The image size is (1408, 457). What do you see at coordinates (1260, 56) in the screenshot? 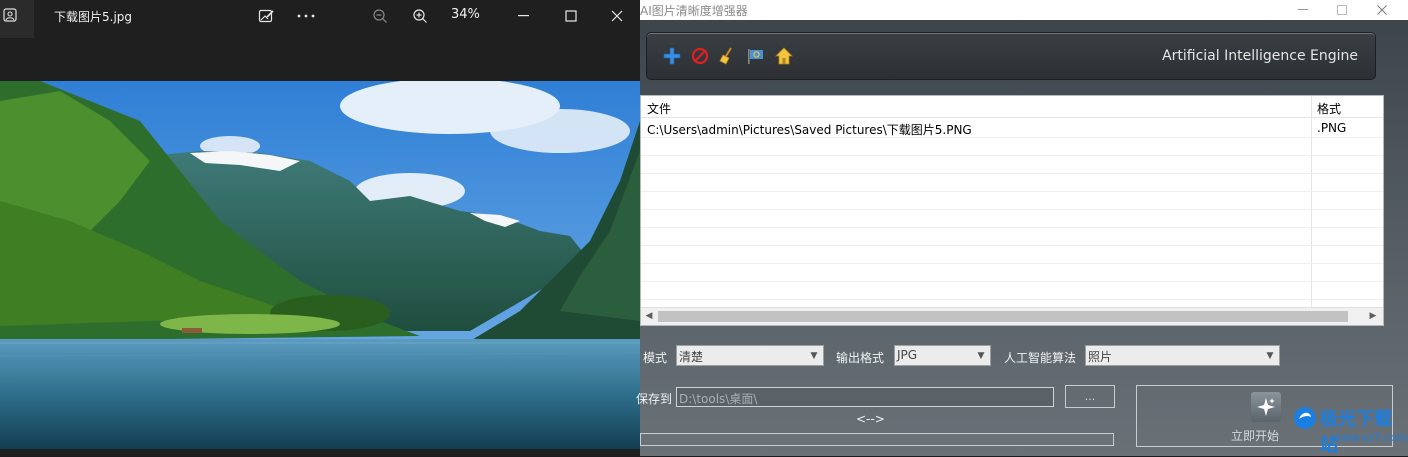
I see `engine-label: Artificial Intelligence Engine` at bounding box center [1260, 56].